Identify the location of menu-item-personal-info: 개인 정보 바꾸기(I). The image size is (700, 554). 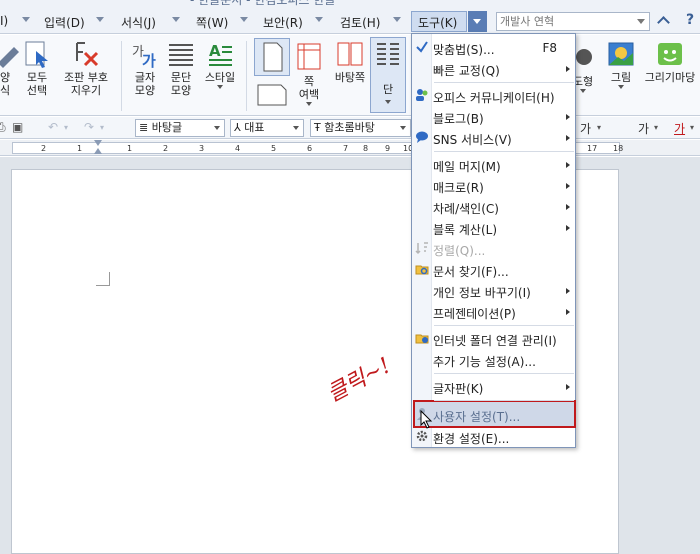
(493, 290).